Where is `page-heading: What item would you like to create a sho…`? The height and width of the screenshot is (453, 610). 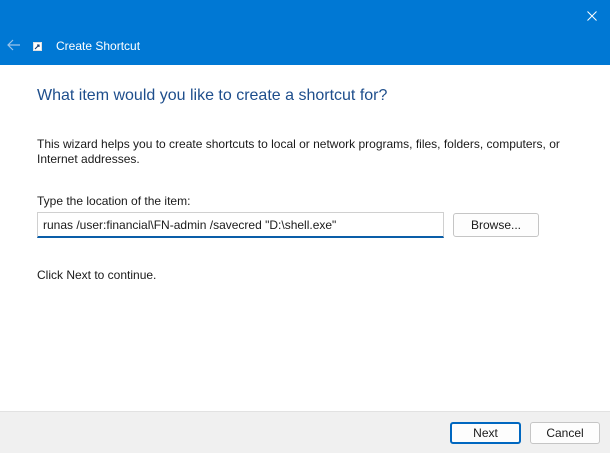
page-heading: What item would you like to create a sho… is located at coordinates (212, 95).